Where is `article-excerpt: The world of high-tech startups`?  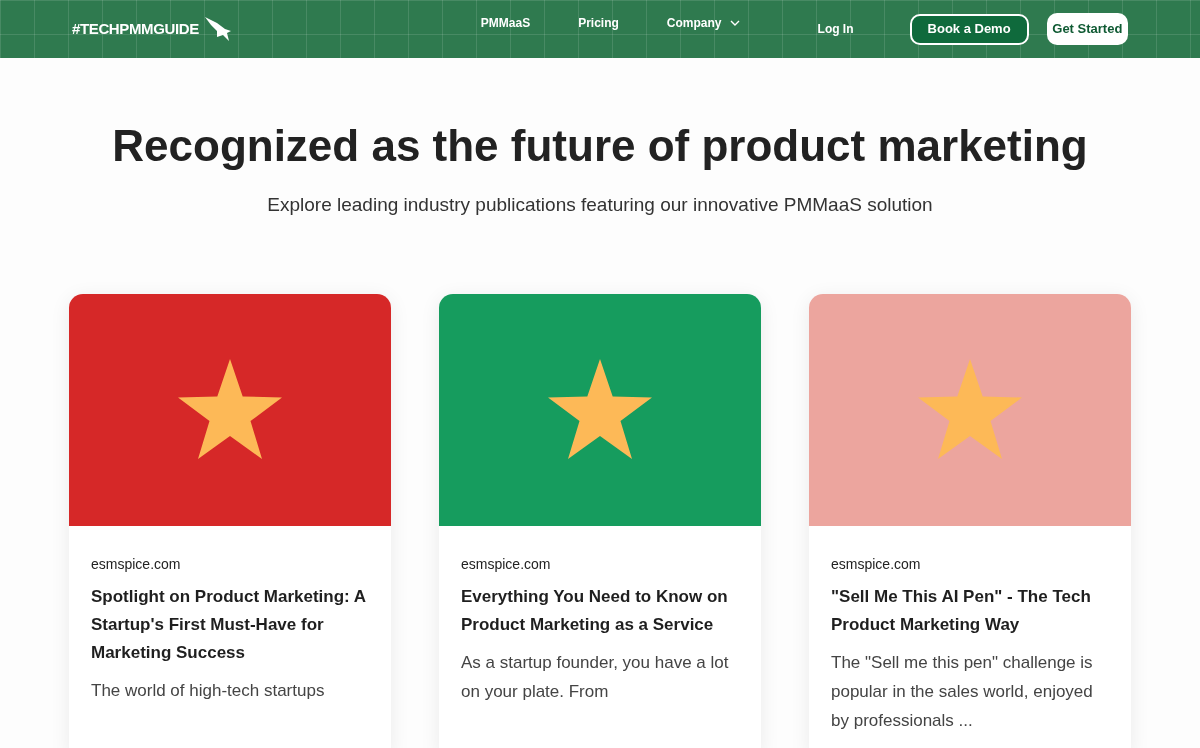
article-excerpt: The world of high-tech startups is located at coordinates (208, 690).